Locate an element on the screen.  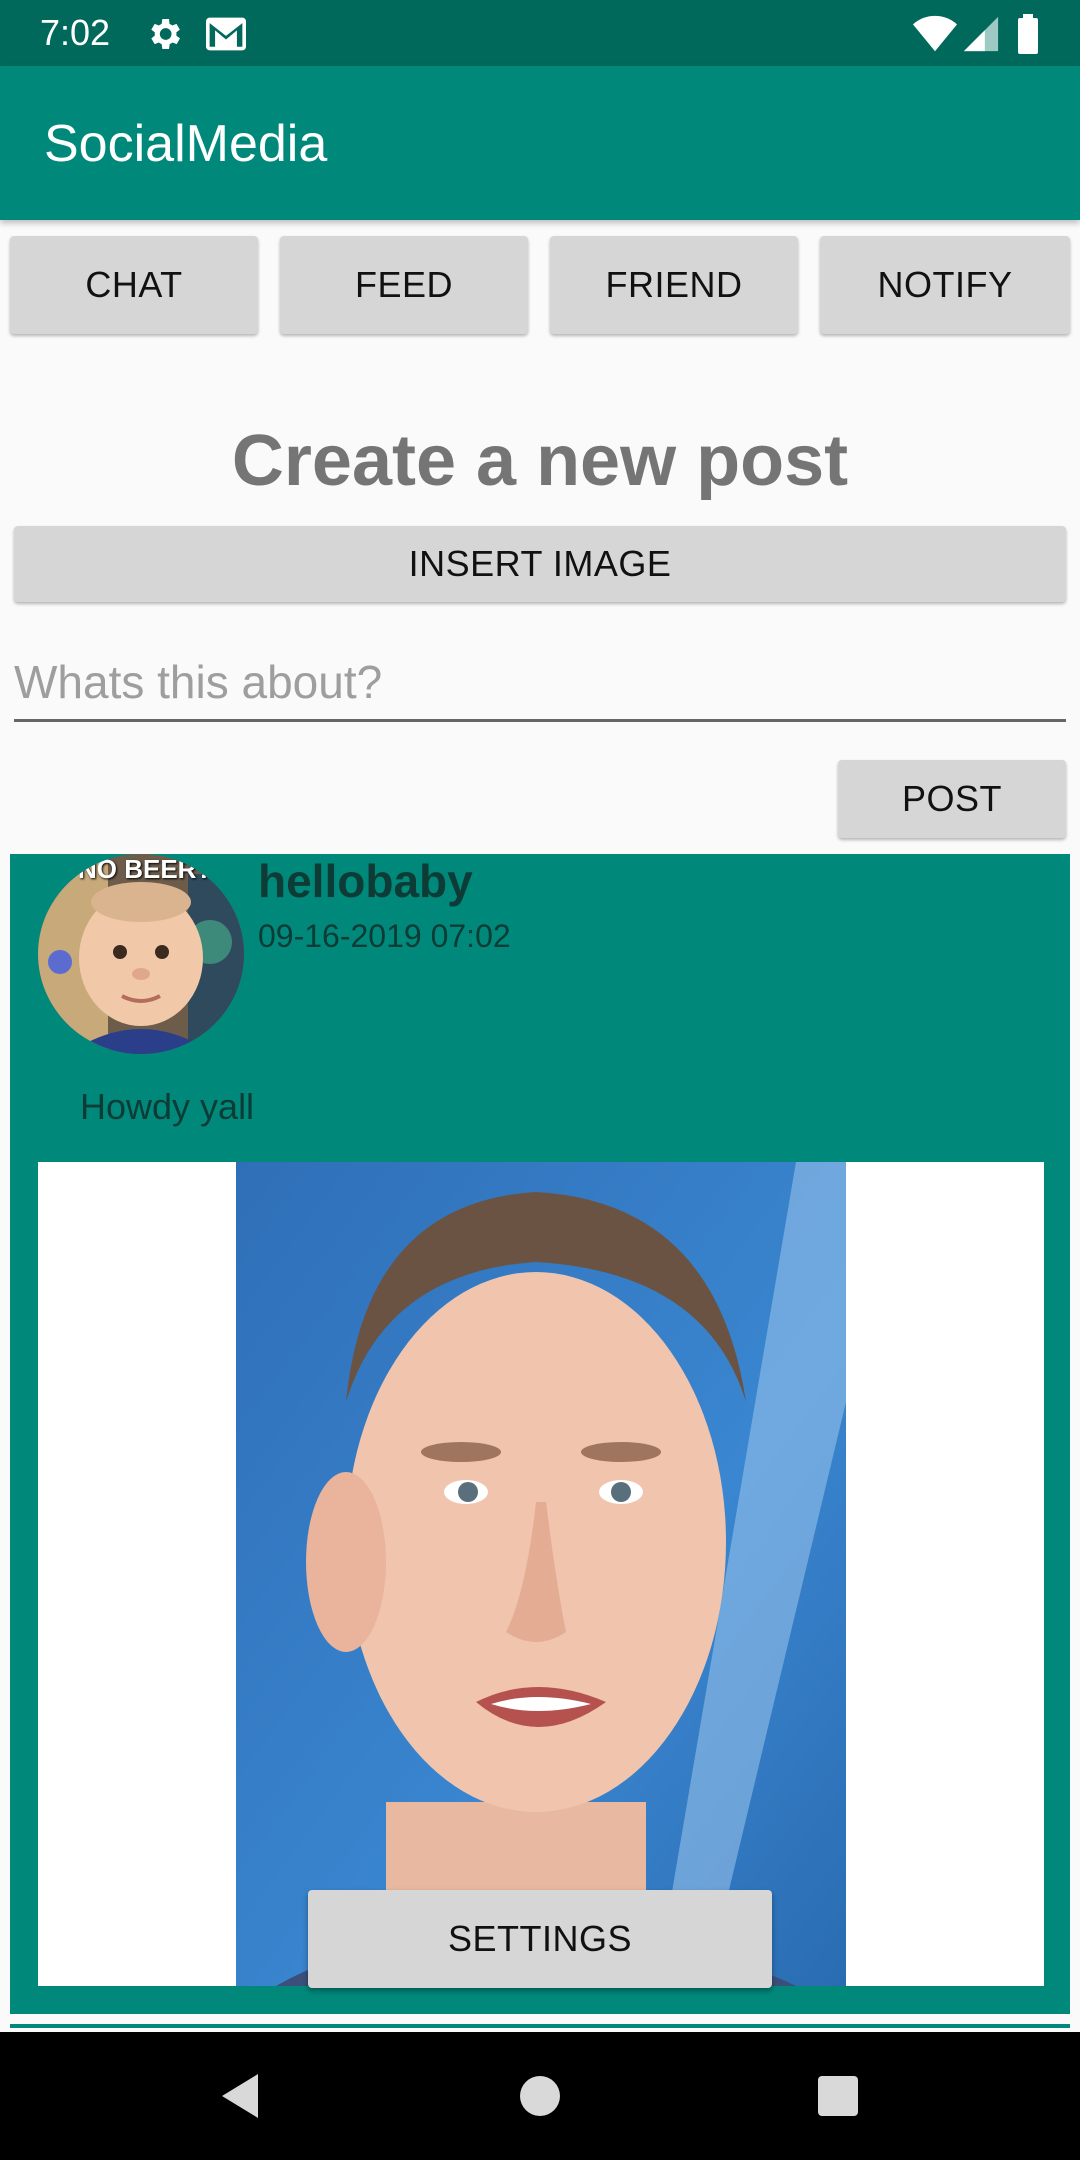
post-button: POST is located at coordinates (952, 799).